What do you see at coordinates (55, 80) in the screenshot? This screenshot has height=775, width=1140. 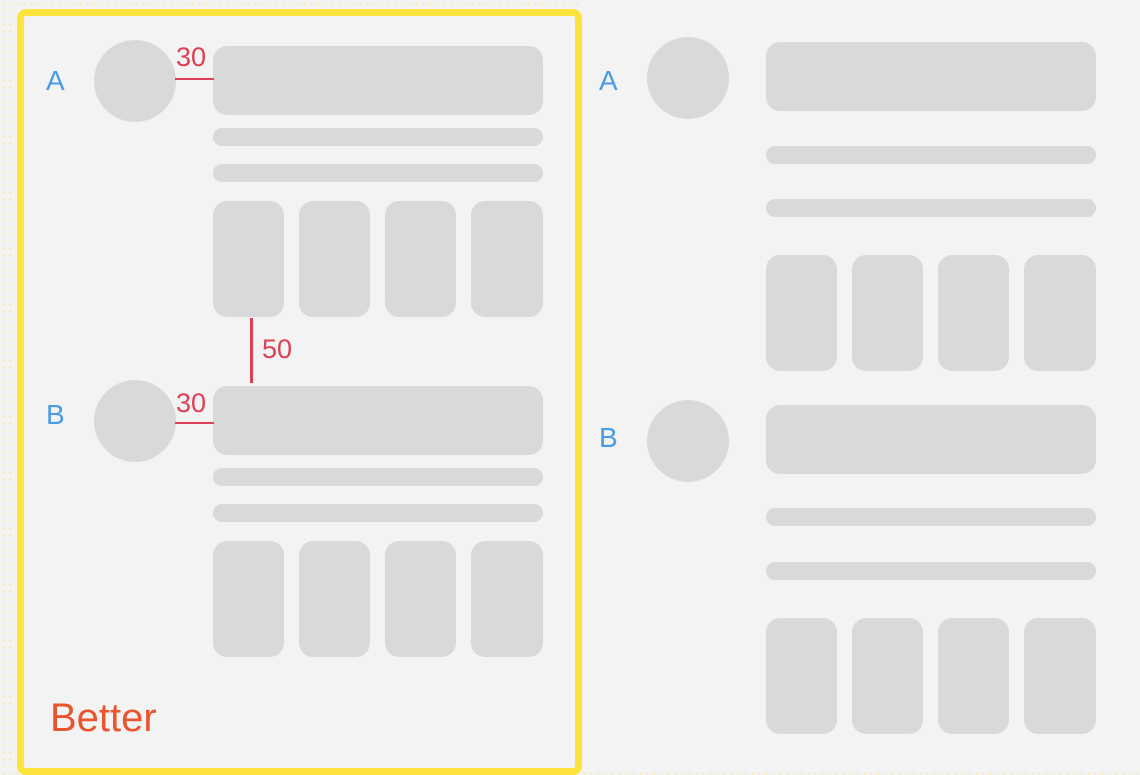 I see `left-group-a-label: A` at bounding box center [55, 80].